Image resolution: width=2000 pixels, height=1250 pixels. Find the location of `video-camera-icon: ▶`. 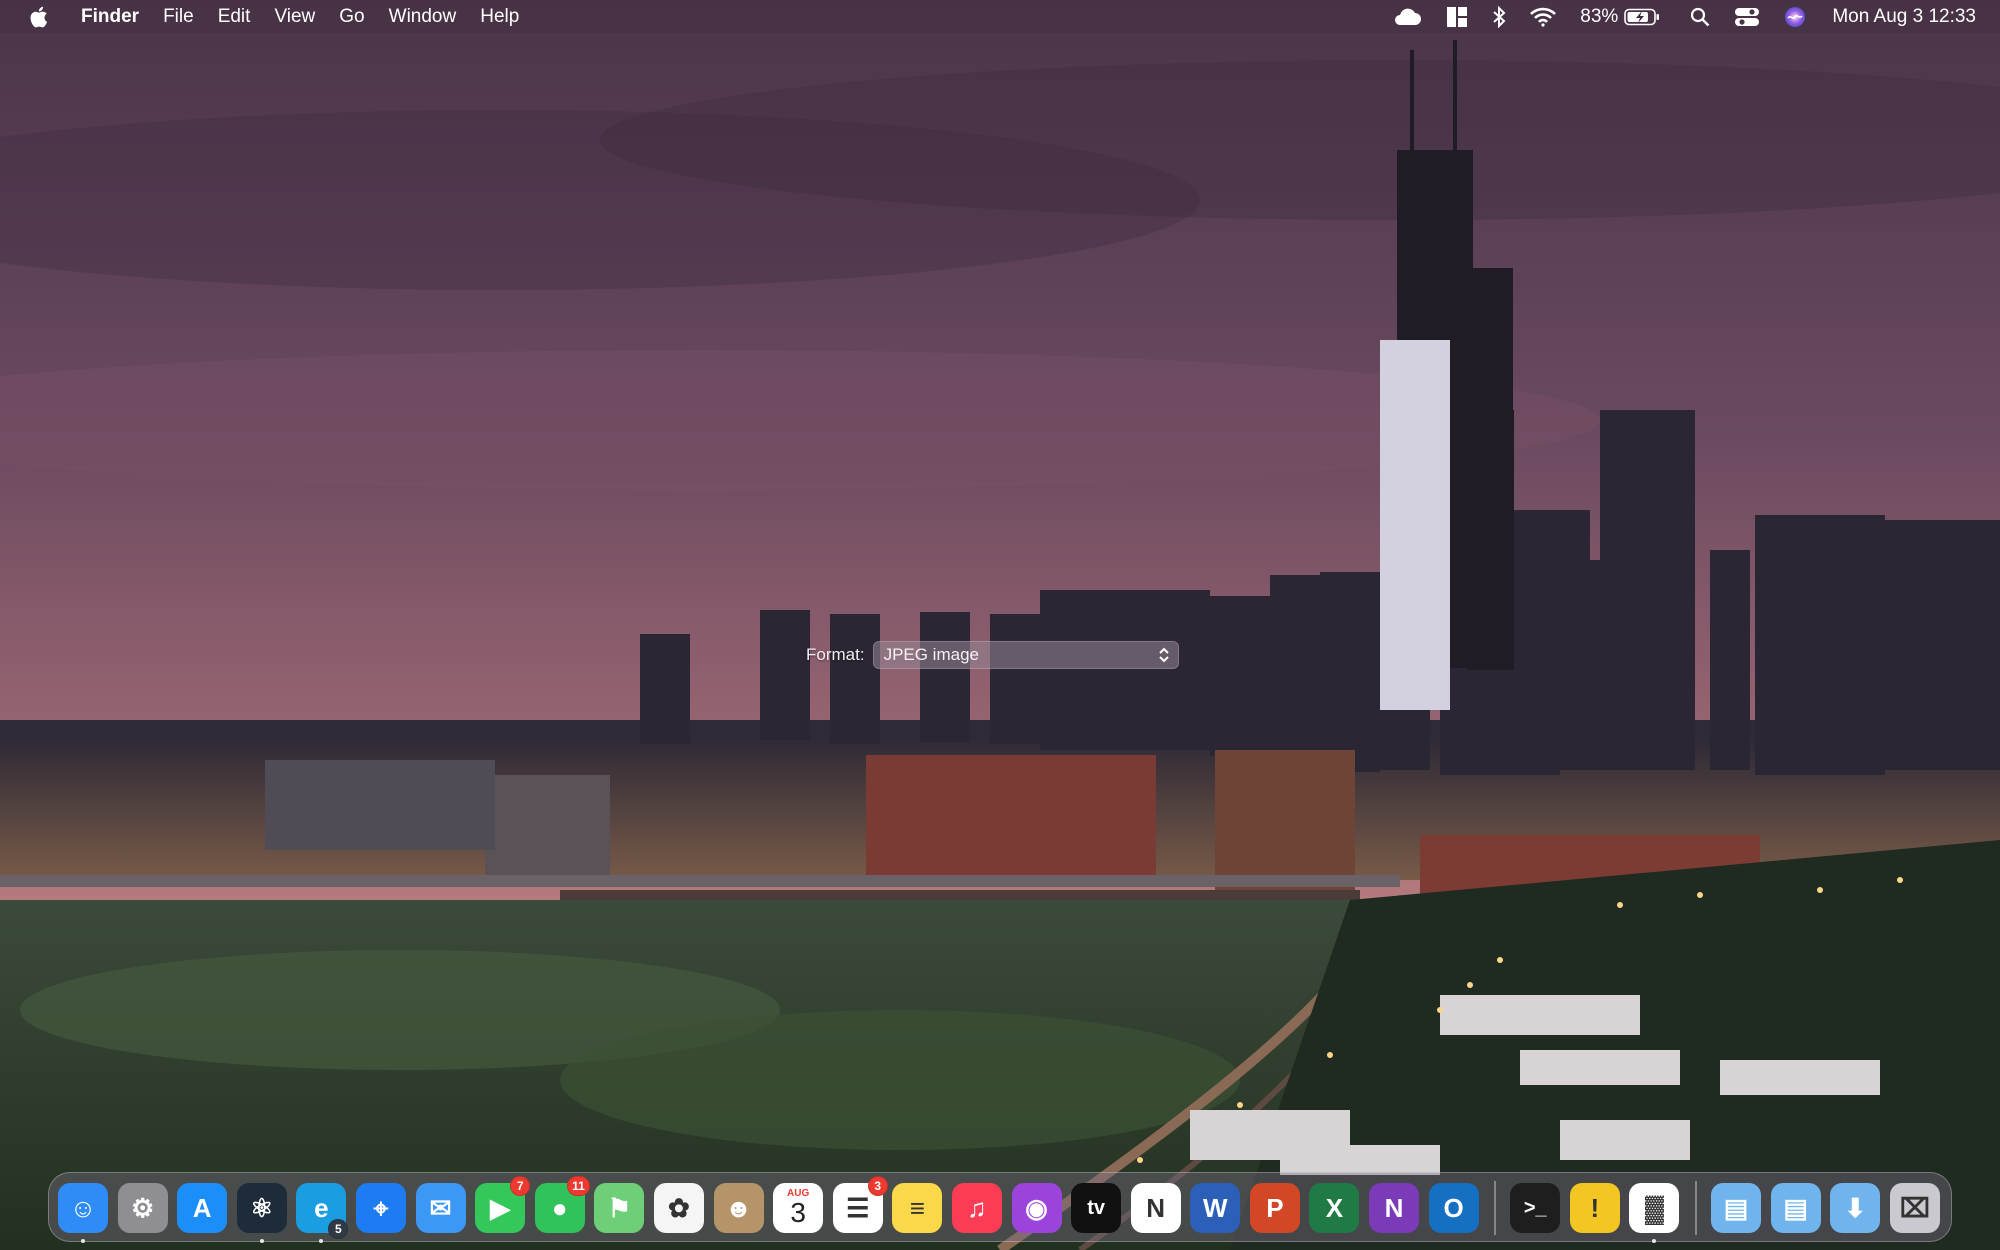

video-camera-icon: ▶ is located at coordinates (500, 1208).